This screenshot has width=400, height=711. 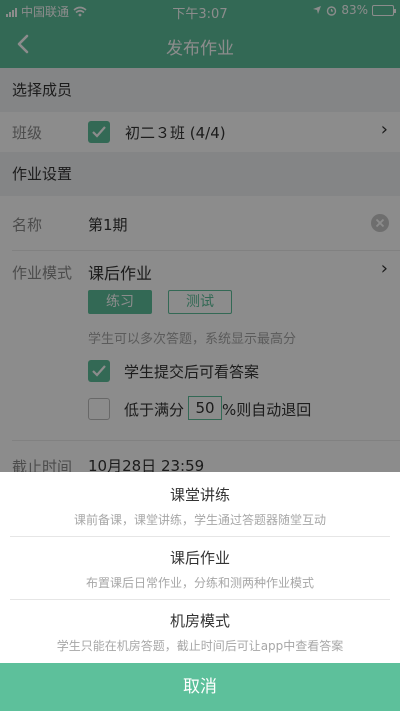 I want to click on option-desc: 课前备课，课堂讲练，学生通过答题器随堂互动, so click(x=199, y=520).